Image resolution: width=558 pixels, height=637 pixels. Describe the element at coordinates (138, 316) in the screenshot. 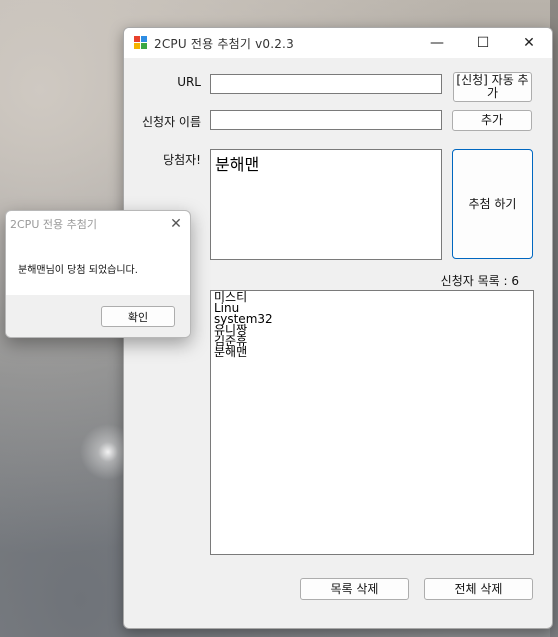

I see `dialog-ok-button: 확인` at that location.